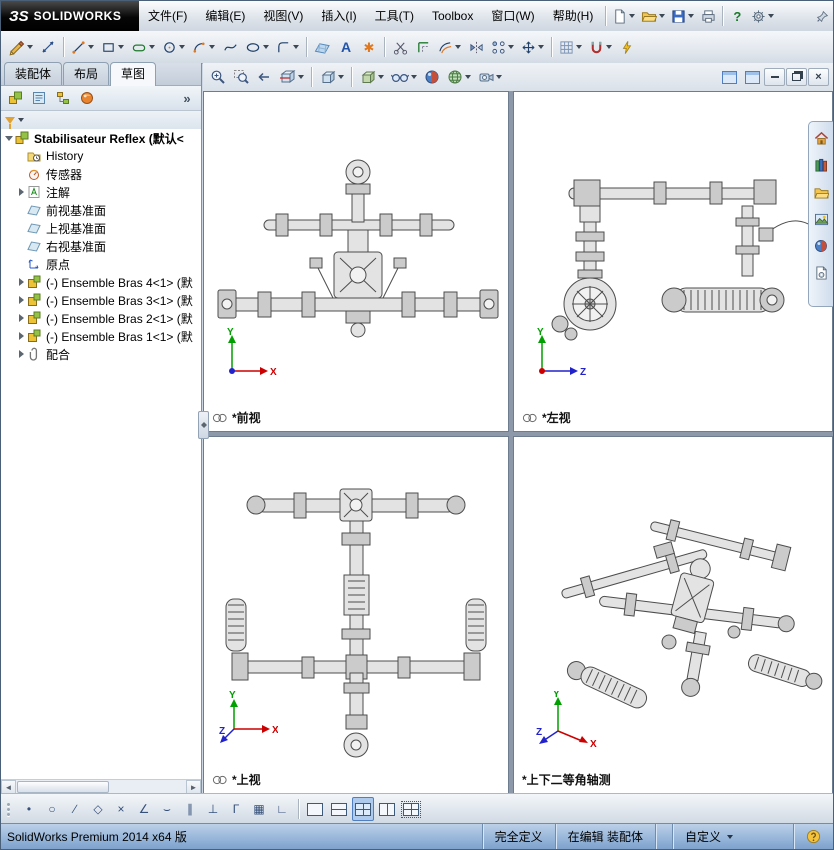  Describe the element at coordinates (187, 98) in the screenshot. I see `panel-overflow-button: »` at that location.